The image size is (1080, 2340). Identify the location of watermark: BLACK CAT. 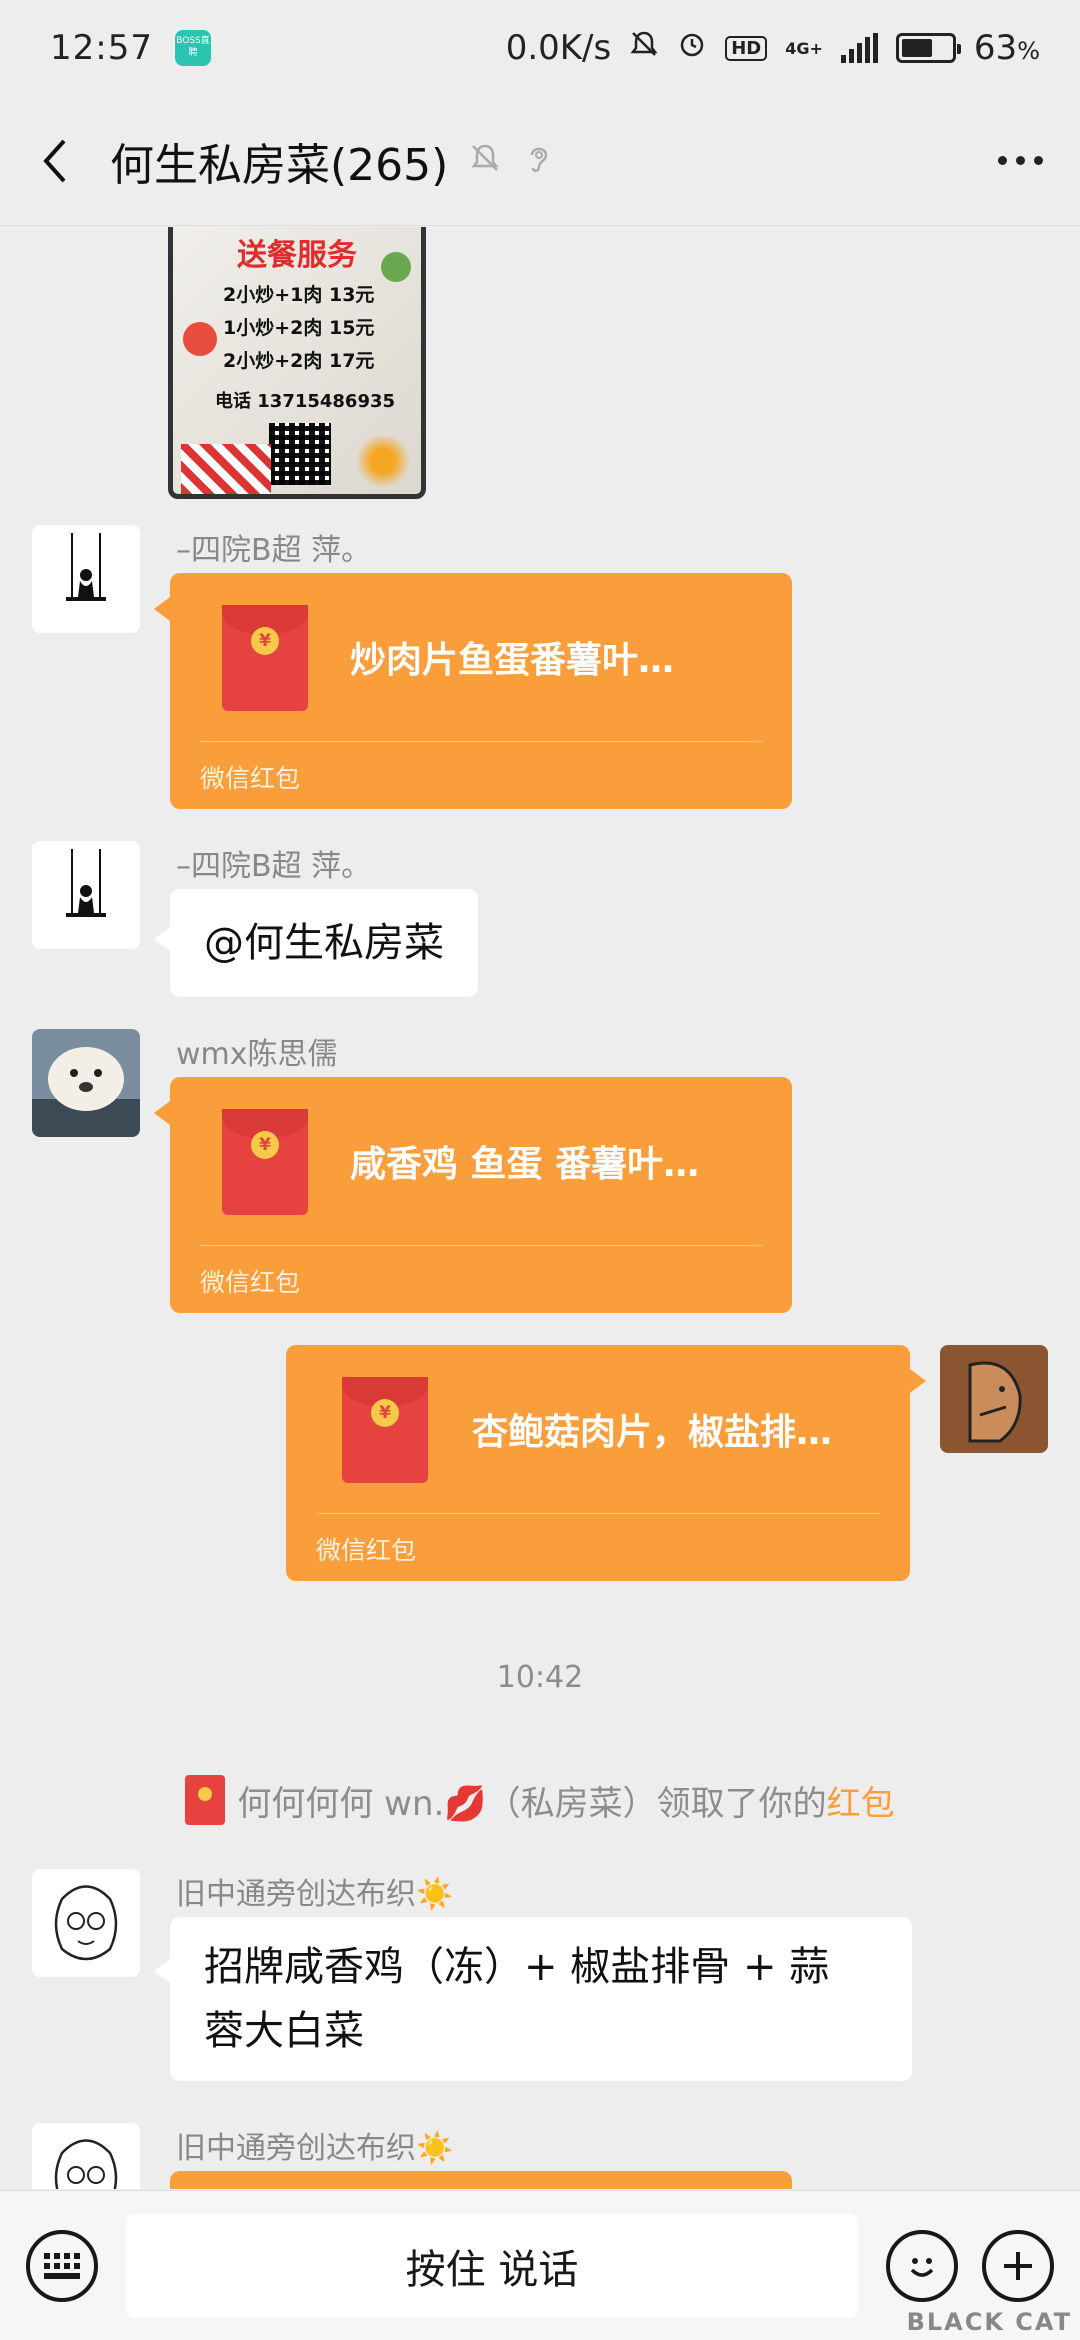
(989, 2322).